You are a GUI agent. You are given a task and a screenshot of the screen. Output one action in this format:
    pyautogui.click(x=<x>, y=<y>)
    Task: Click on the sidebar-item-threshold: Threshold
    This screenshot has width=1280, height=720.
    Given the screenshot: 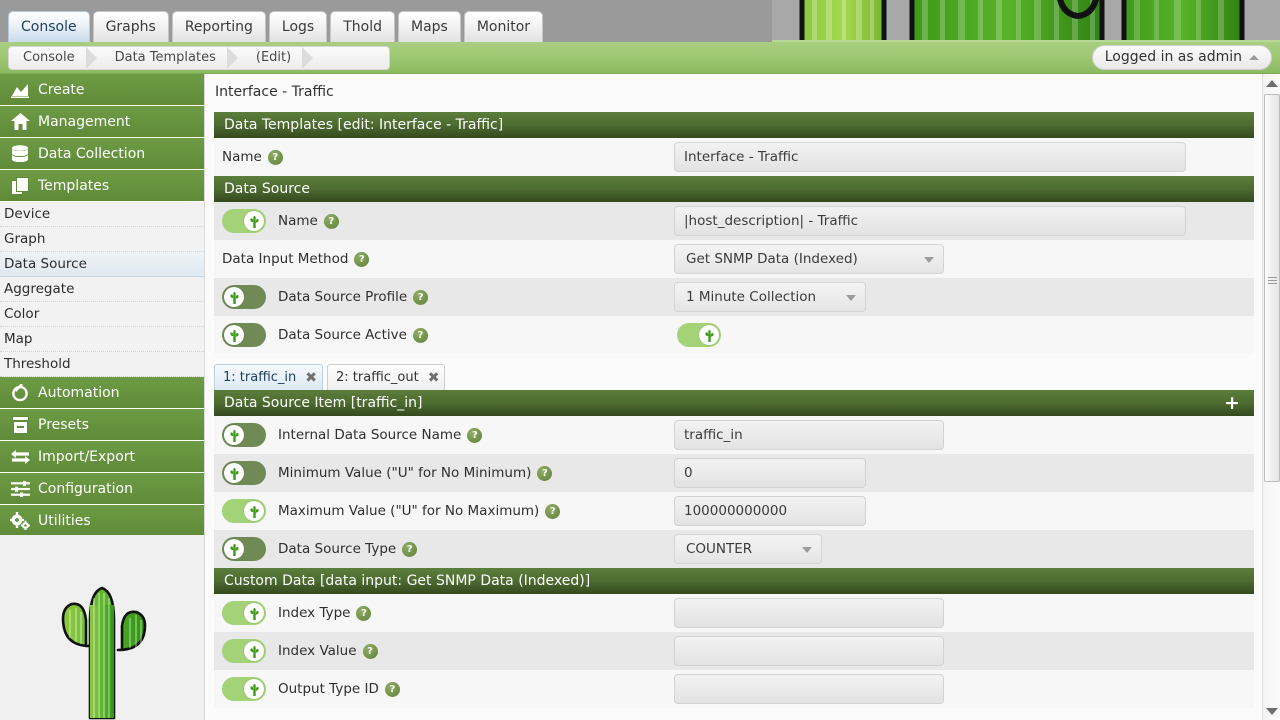 What is the action you would take?
    pyautogui.click(x=102, y=364)
    